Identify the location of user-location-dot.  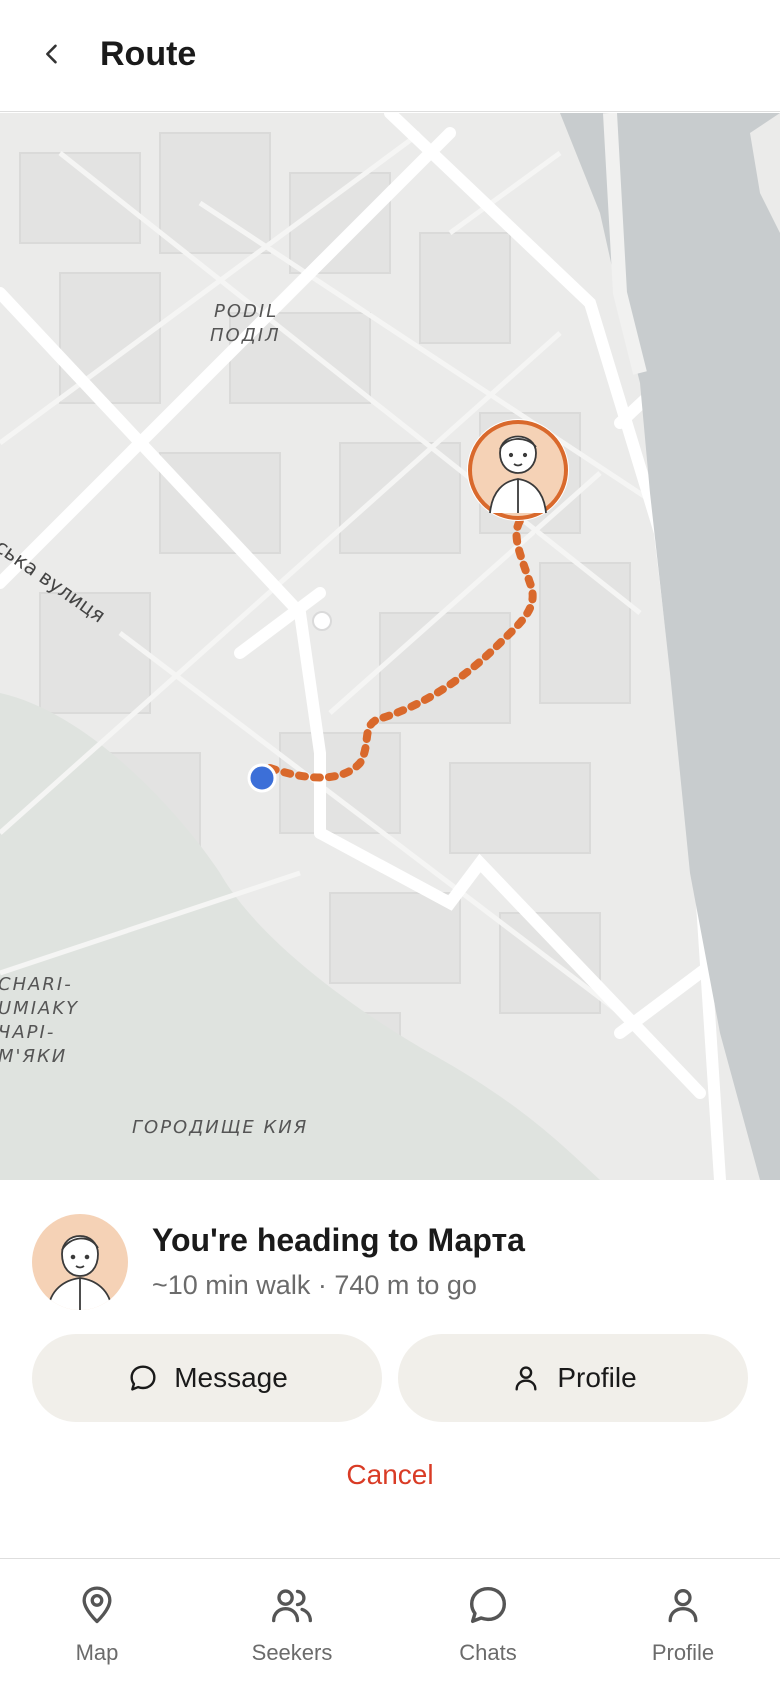
(262, 778).